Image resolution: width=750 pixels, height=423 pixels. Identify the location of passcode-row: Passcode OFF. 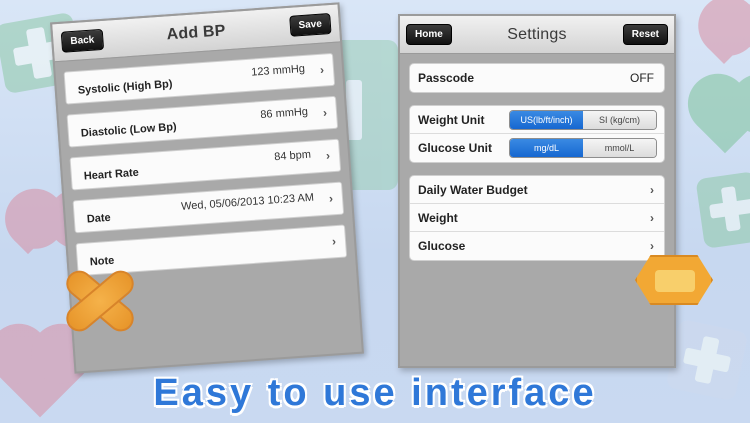
(537, 78).